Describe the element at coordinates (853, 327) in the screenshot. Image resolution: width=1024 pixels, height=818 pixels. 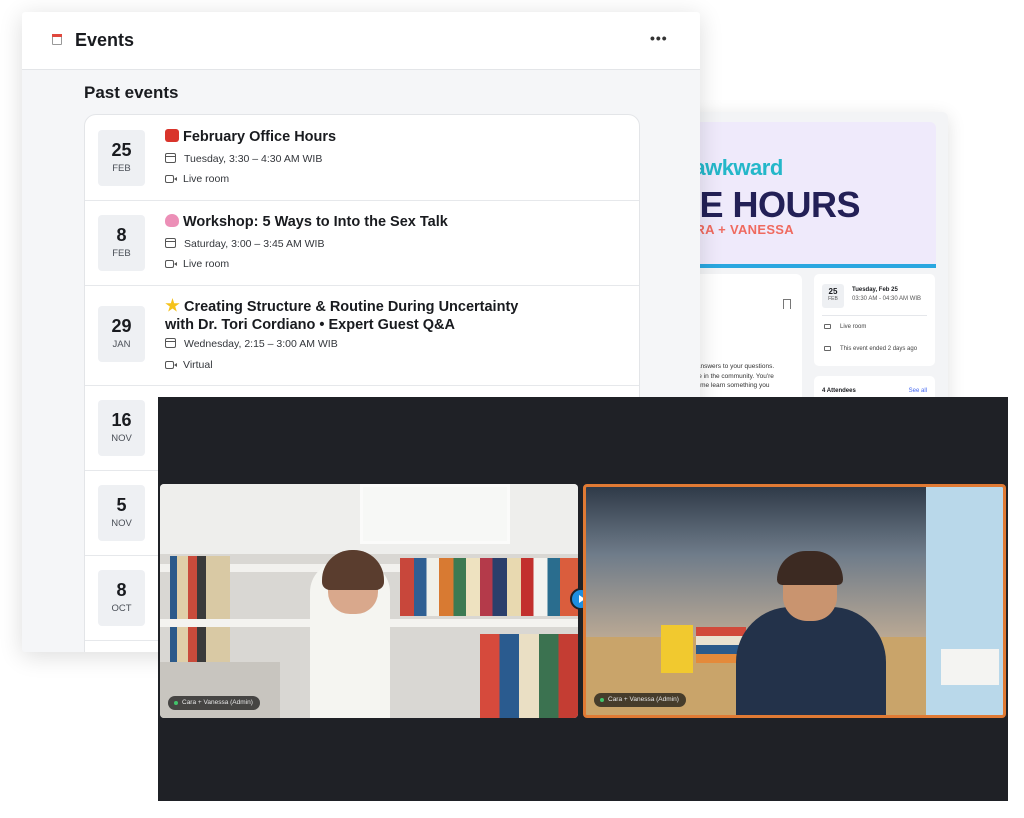
I see `detail-location: Live room` at that location.